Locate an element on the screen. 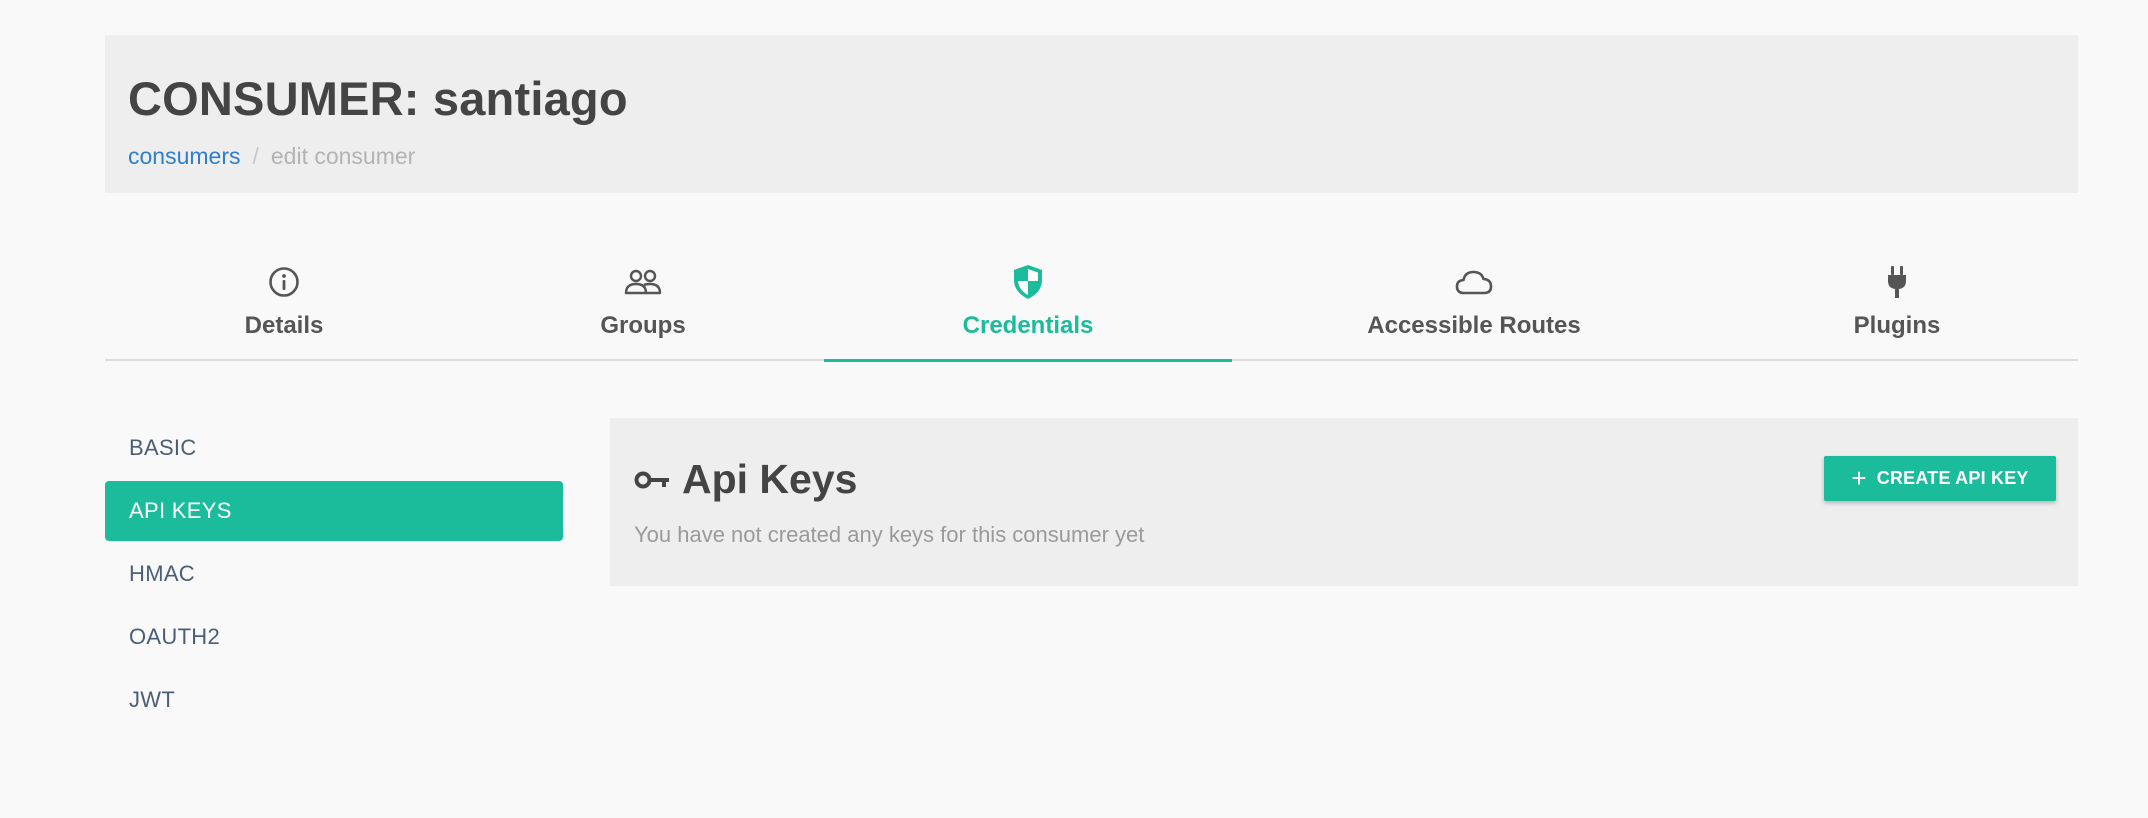 The height and width of the screenshot is (818, 2148). tab-label: Plugins is located at coordinates (1897, 325).